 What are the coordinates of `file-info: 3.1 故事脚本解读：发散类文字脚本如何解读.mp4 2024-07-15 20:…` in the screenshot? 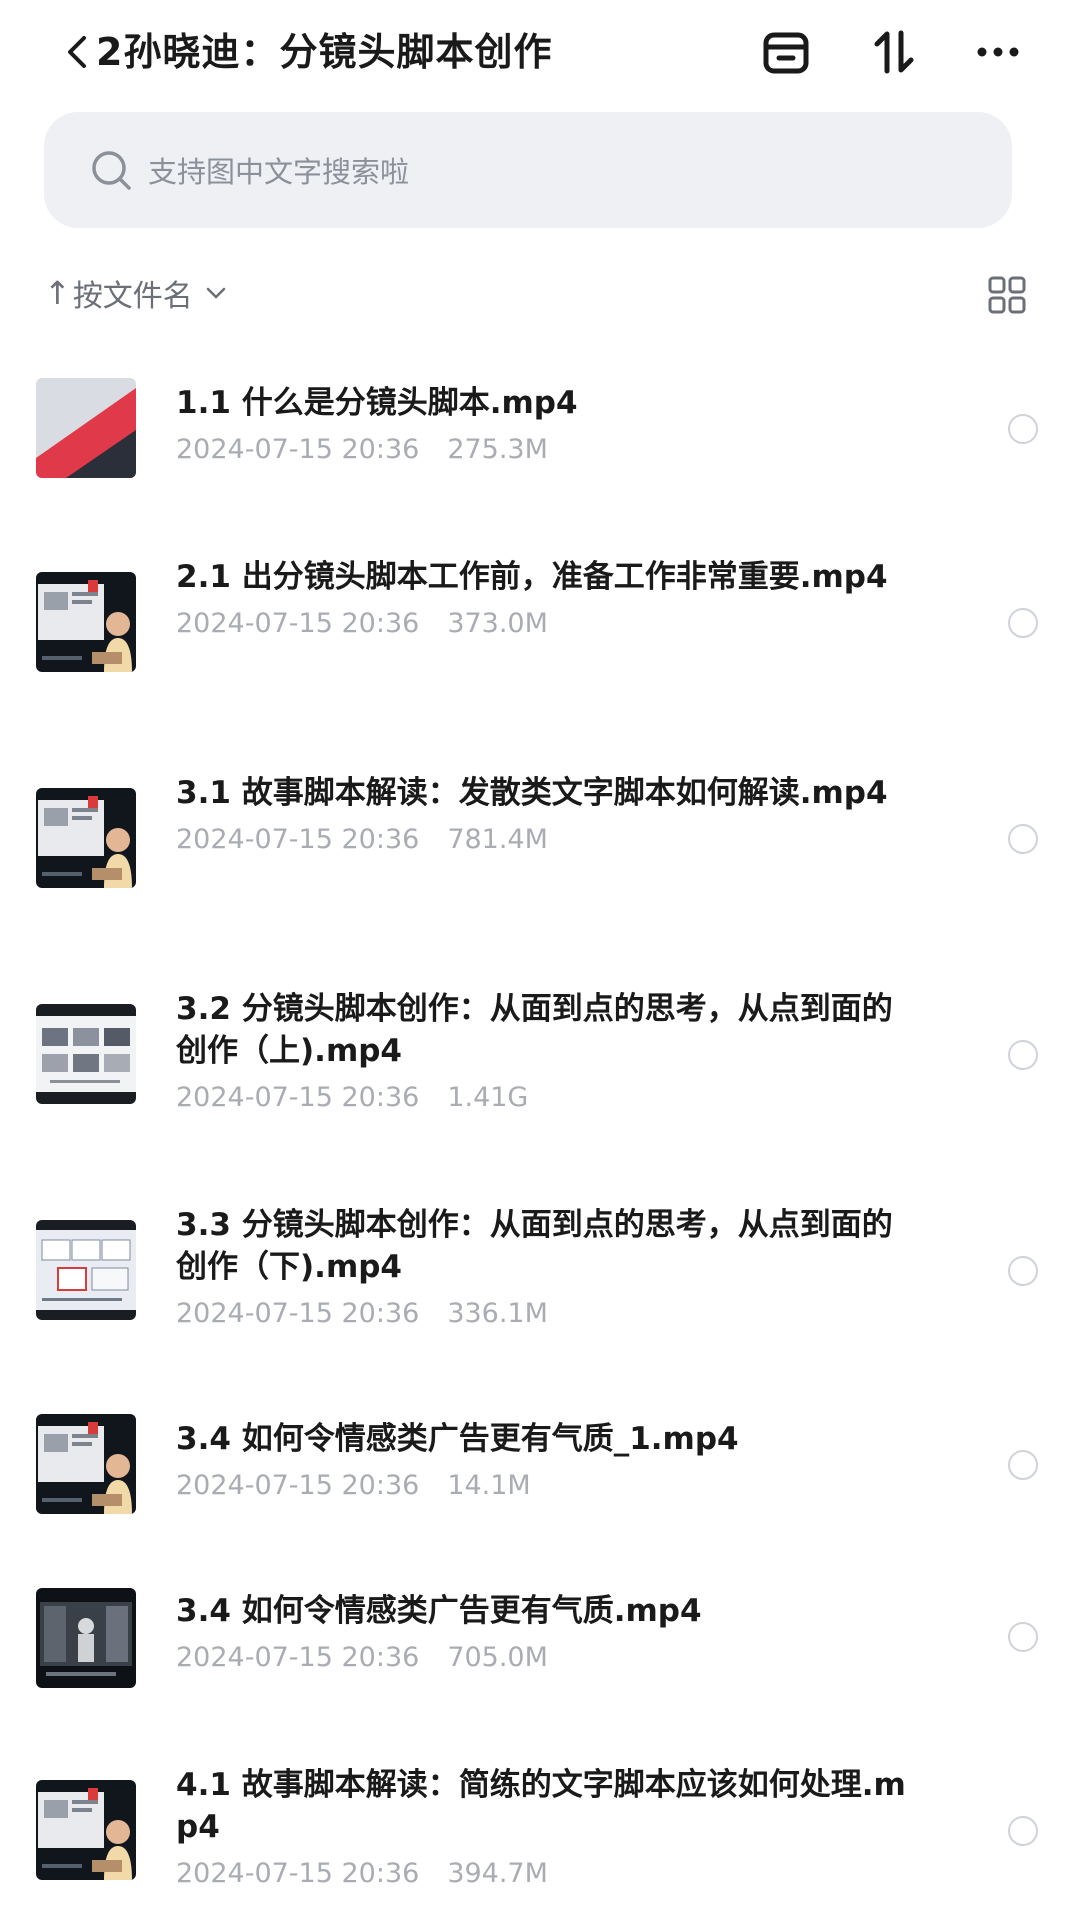 It's located at (546, 815).